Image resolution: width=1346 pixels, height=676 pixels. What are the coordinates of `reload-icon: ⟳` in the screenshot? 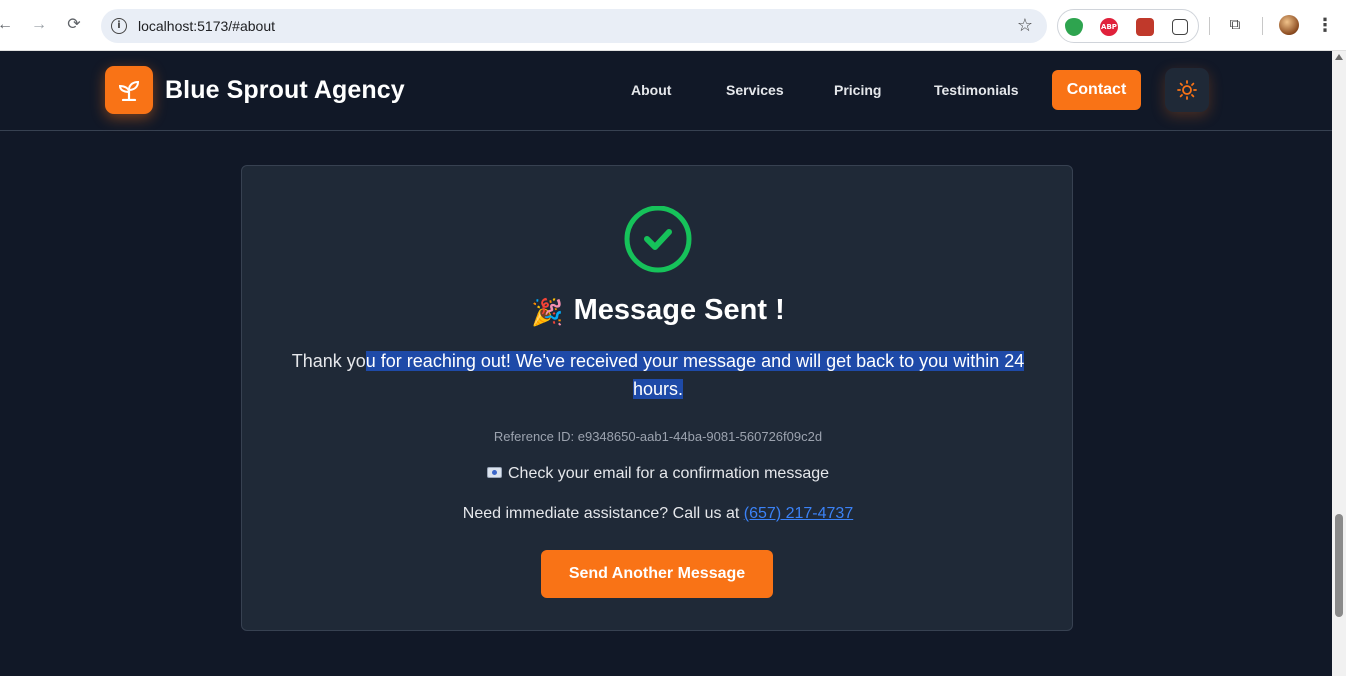 It's located at (74, 25).